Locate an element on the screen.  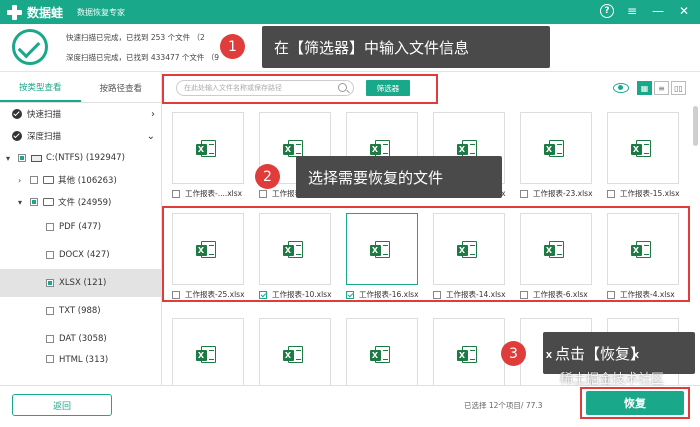
file-card: X 工作报表-10.xlsx is located at coordinates (291, 255).